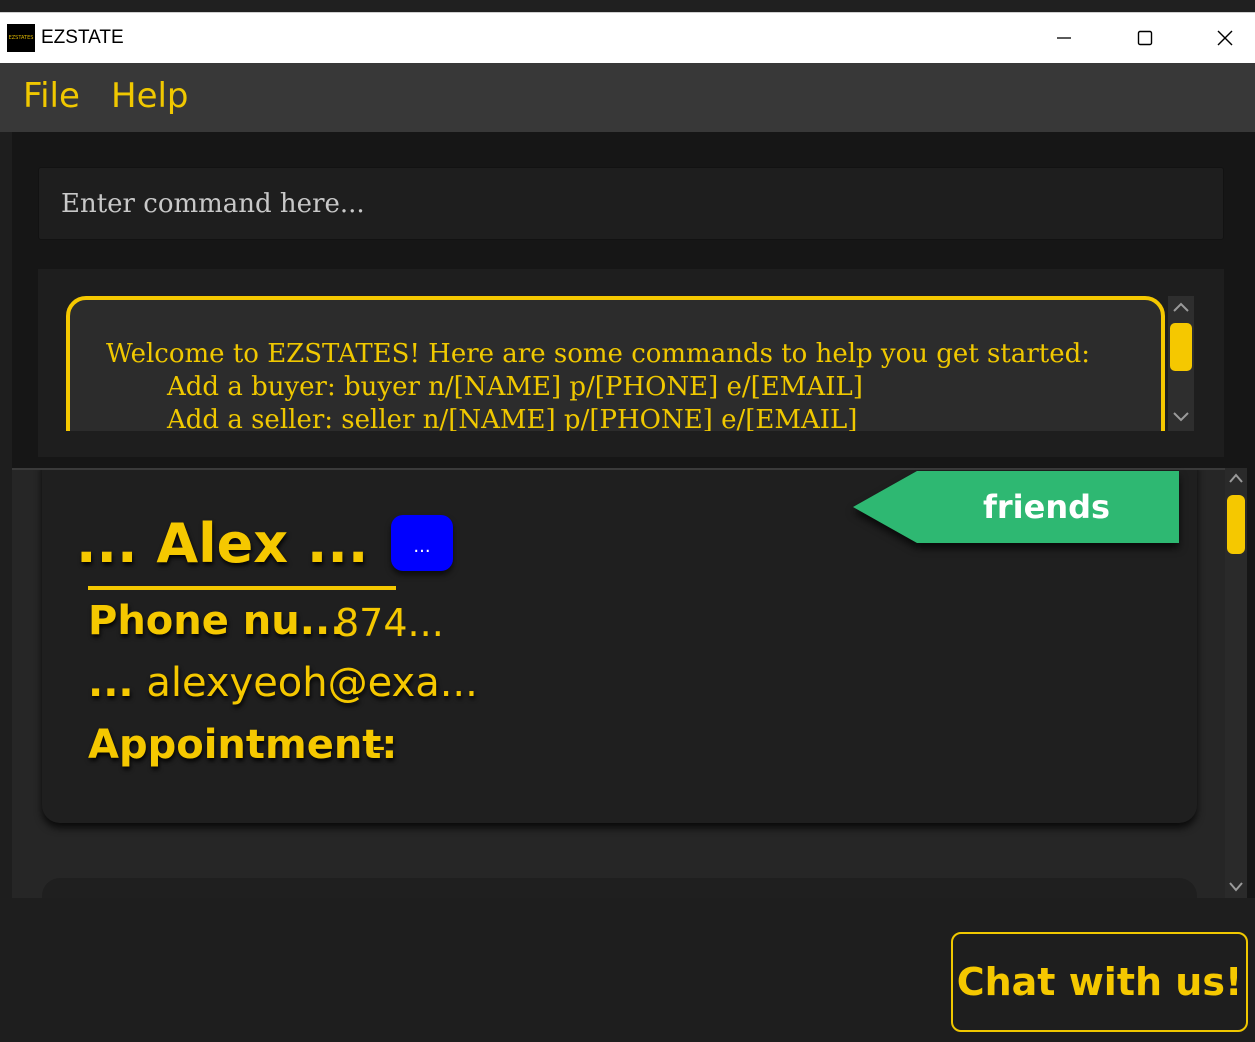 This screenshot has height=1042, width=1255. I want to click on command-input, so click(631, 203).